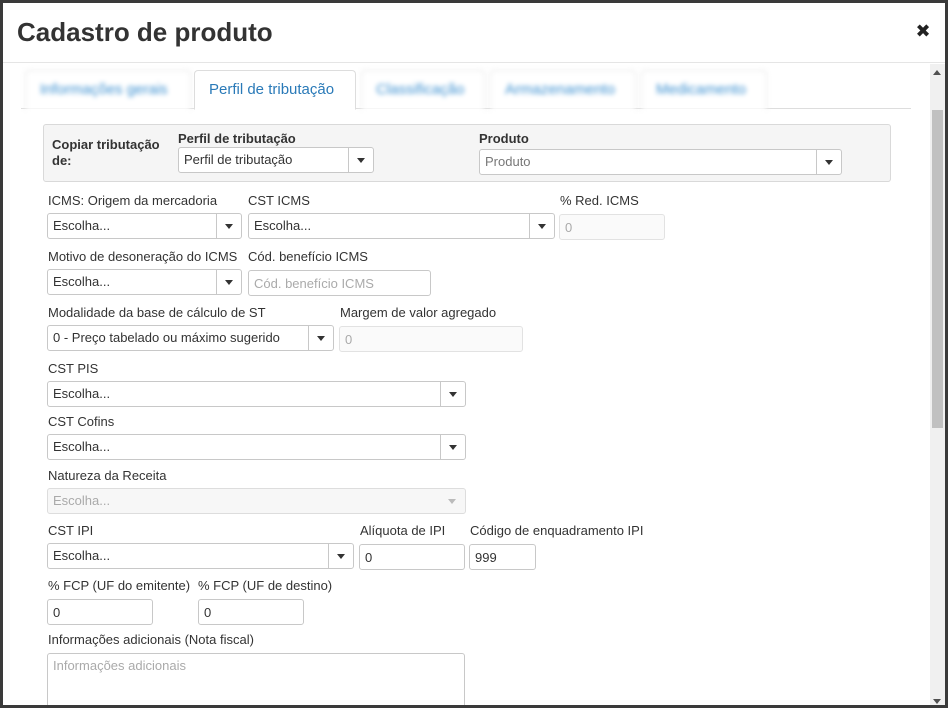 The width and height of the screenshot is (948, 708). I want to click on tab-perfil-de-tributacao: Perfil de tributação, so click(275, 90).